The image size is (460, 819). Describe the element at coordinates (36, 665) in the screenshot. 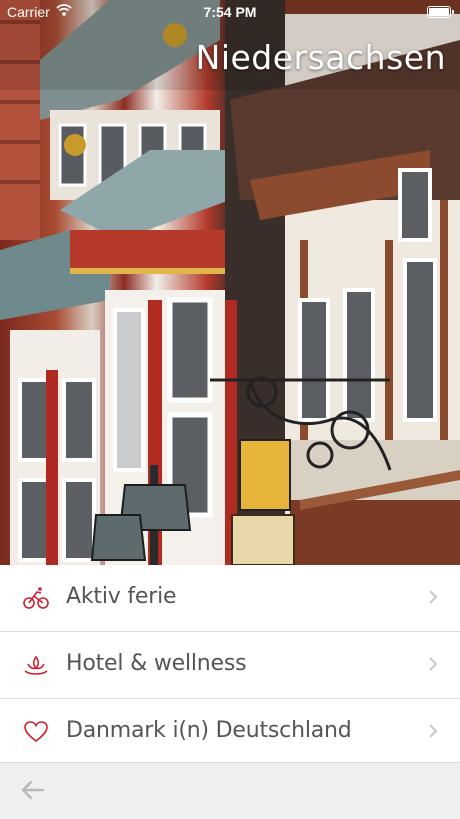

I see `spa-lotus-icon` at that location.